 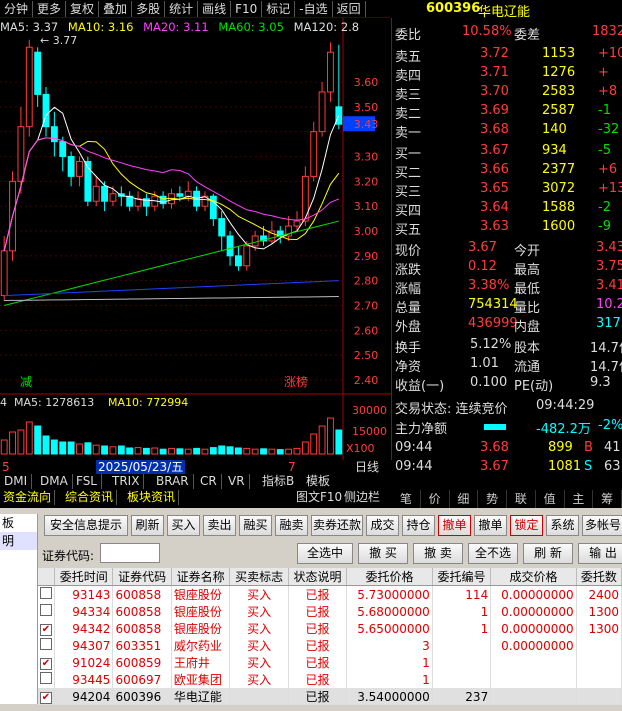 I want to click on quote-tab-1: 价, so click(x=435, y=499).